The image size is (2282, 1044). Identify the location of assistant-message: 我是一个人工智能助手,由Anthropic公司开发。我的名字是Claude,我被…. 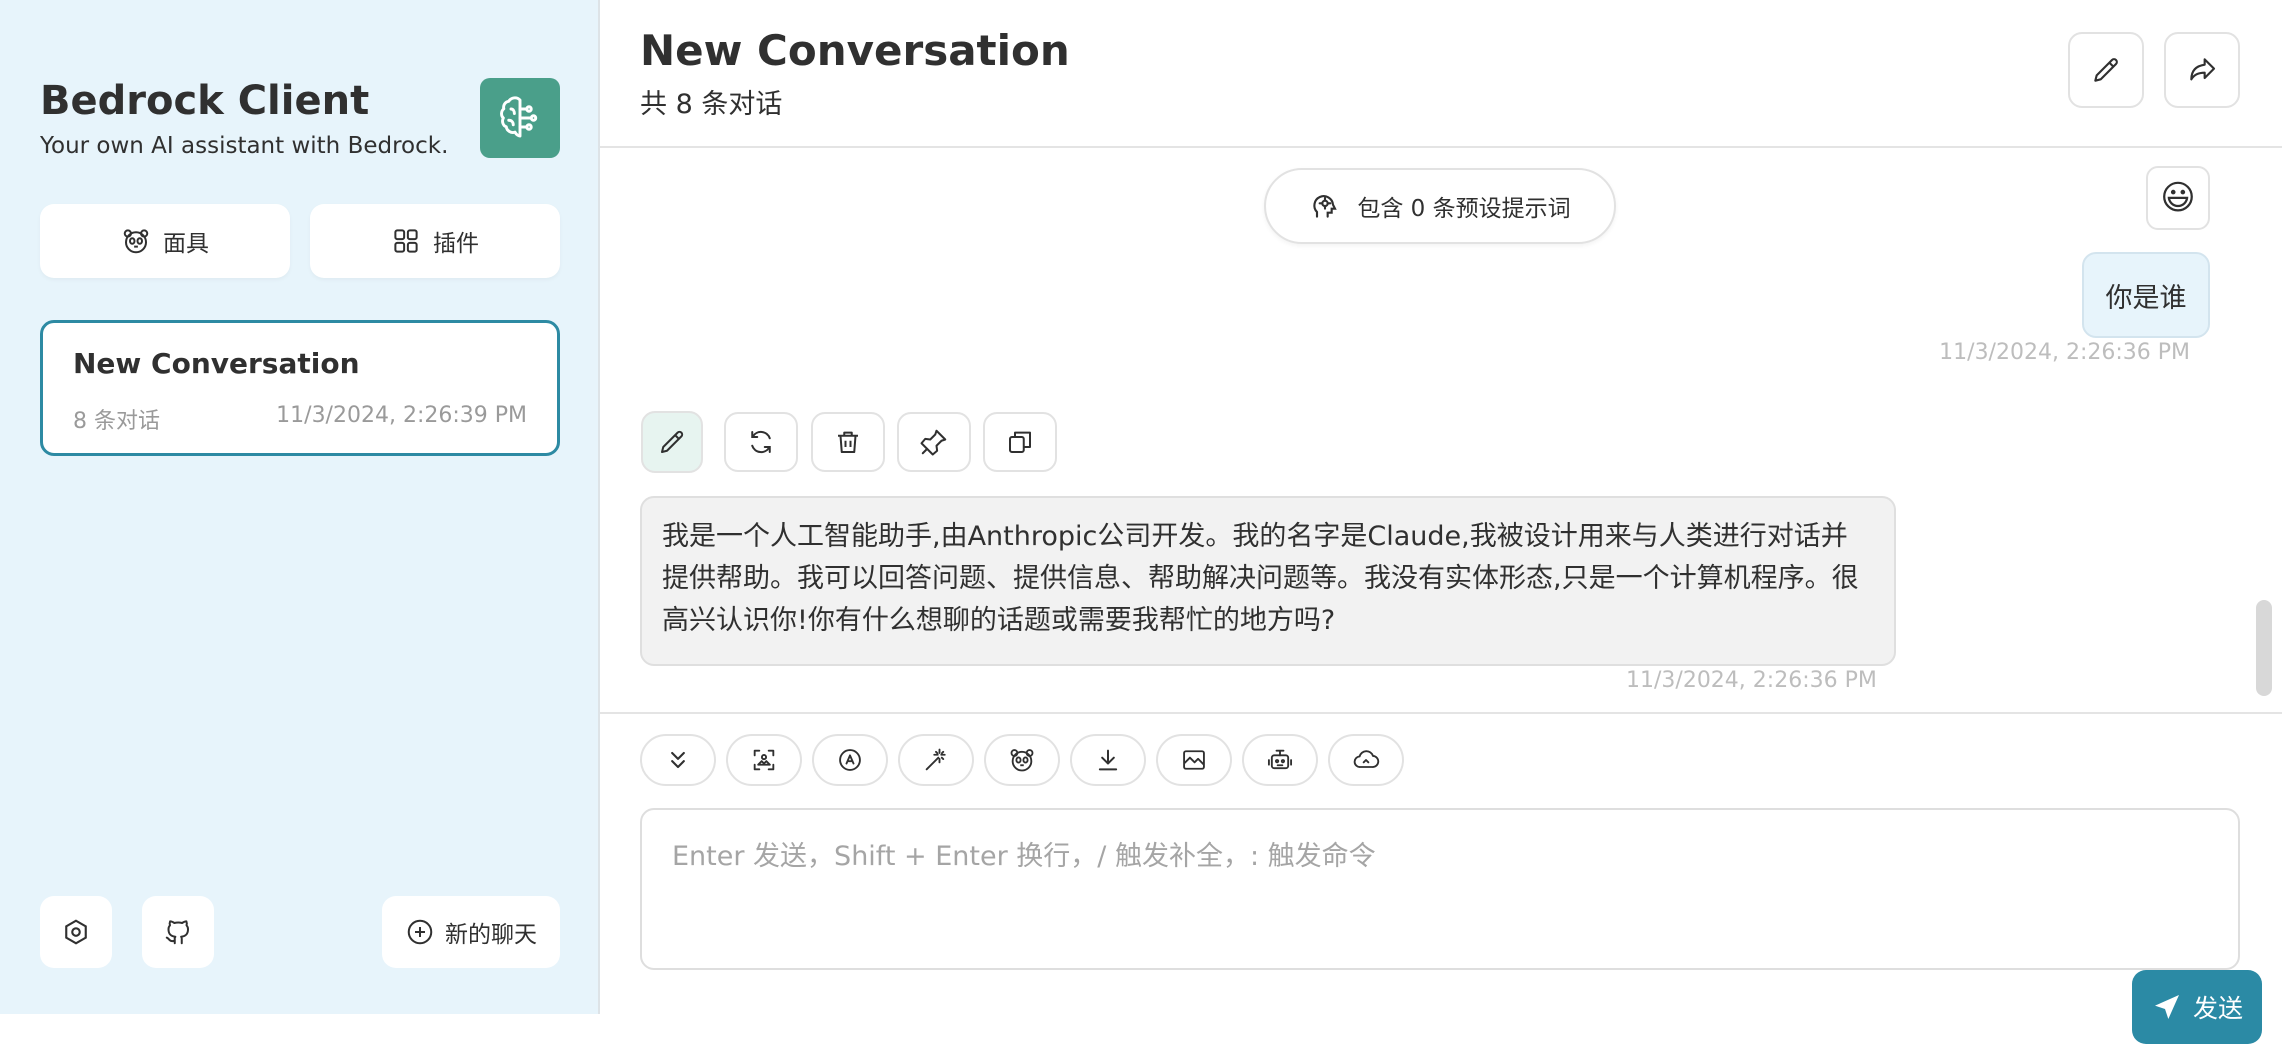
(1268, 581).